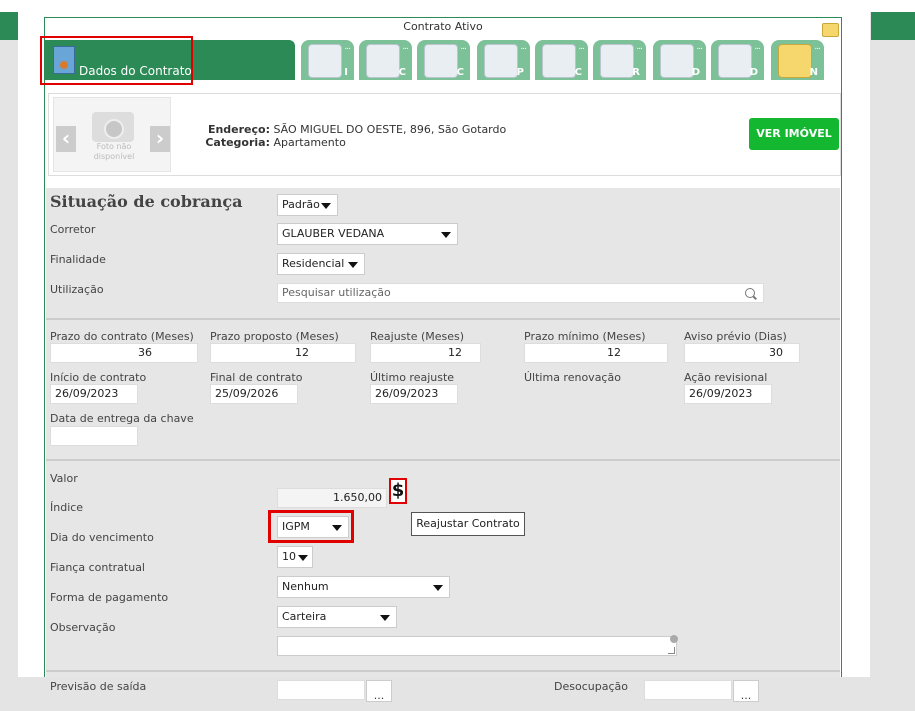 The width and height of the screenshot is (915, 711). Describe the element at coordinates (893, 26) in the screenshot. I see `header-bar-right` at that location.